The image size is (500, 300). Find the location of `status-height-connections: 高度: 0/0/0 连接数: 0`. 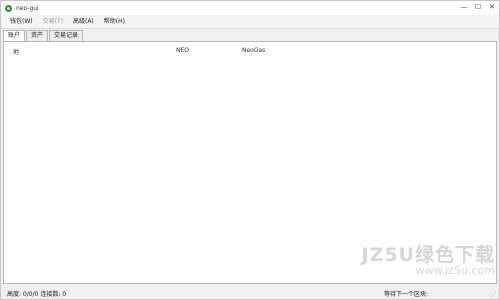

status-height-connections: 高度: 0/0/0 连接数: 0 is located at coordinates (37, 294).